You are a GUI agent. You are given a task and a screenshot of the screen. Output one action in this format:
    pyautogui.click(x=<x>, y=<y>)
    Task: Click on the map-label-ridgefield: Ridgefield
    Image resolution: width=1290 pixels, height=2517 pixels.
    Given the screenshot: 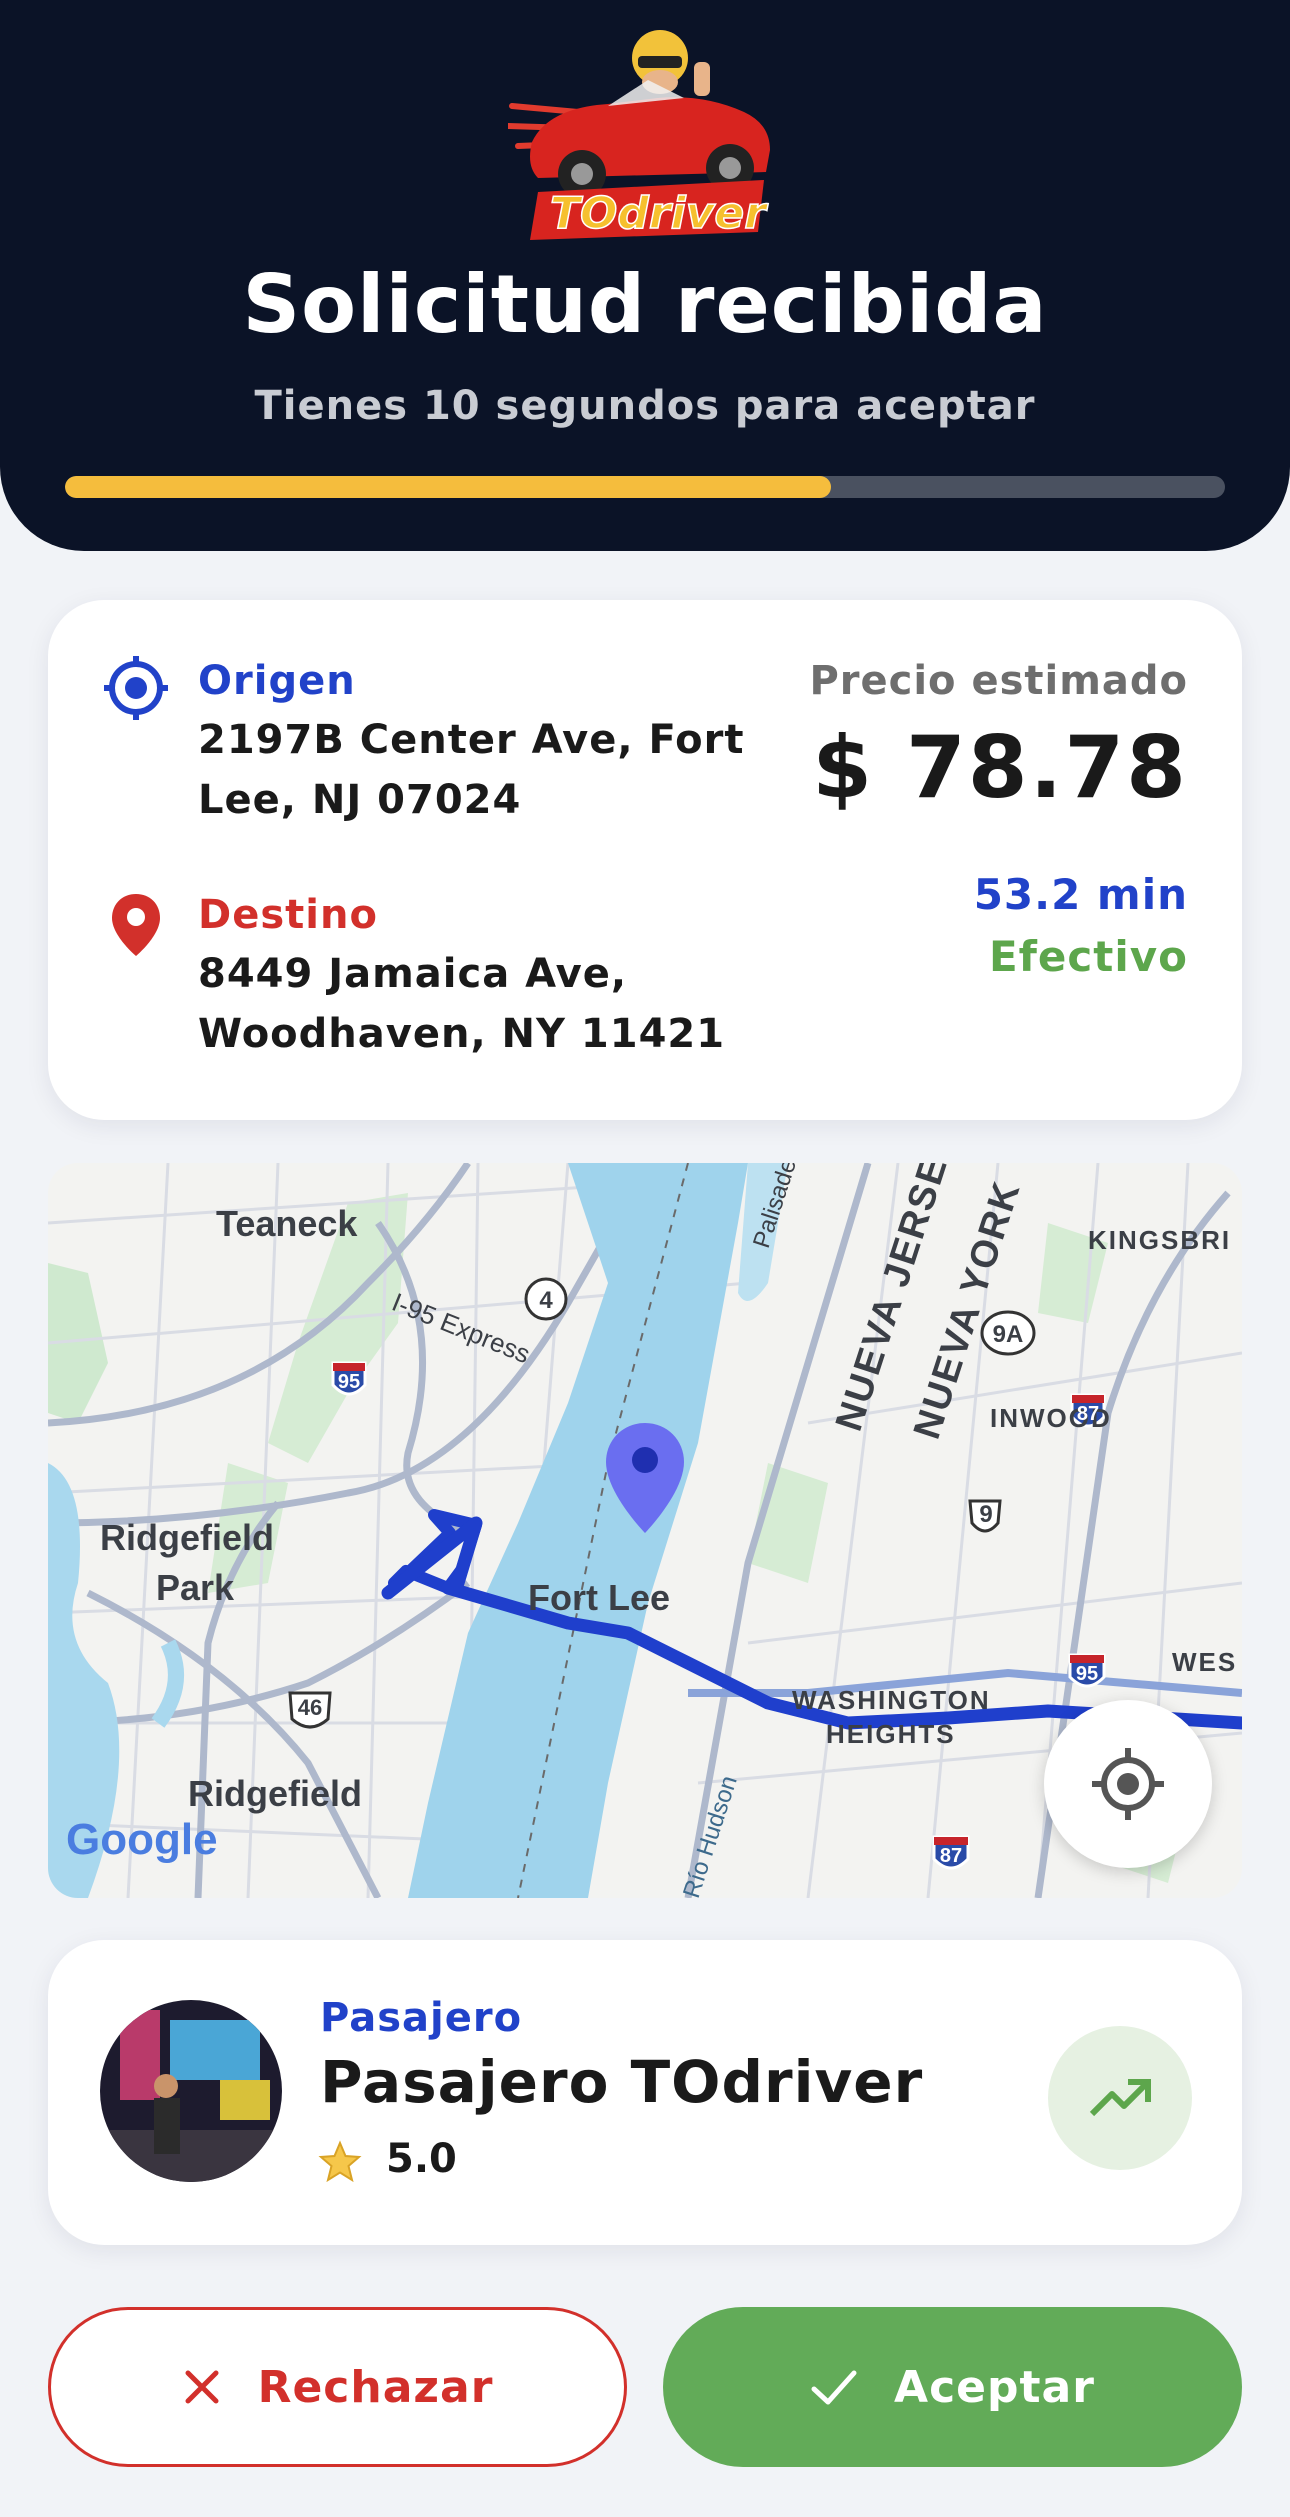 What is the action you would take?
    pyautogui.click(x=275, y=1793)
    